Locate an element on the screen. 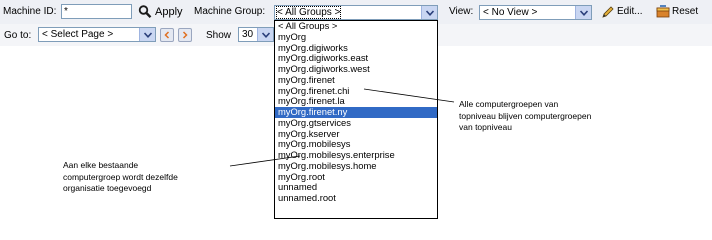 The image size is (712, 240). annotation-left-line: computergroep wordt dezelfde is located at coordinates (120, 176).